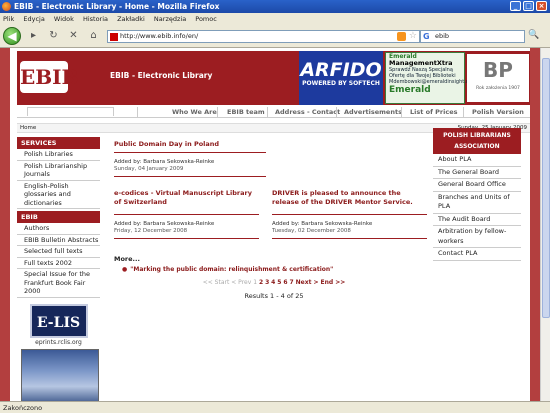  Describe the element at coordinates (332, 282) in the screenshot. I see `pager-end: End >>` at that location.